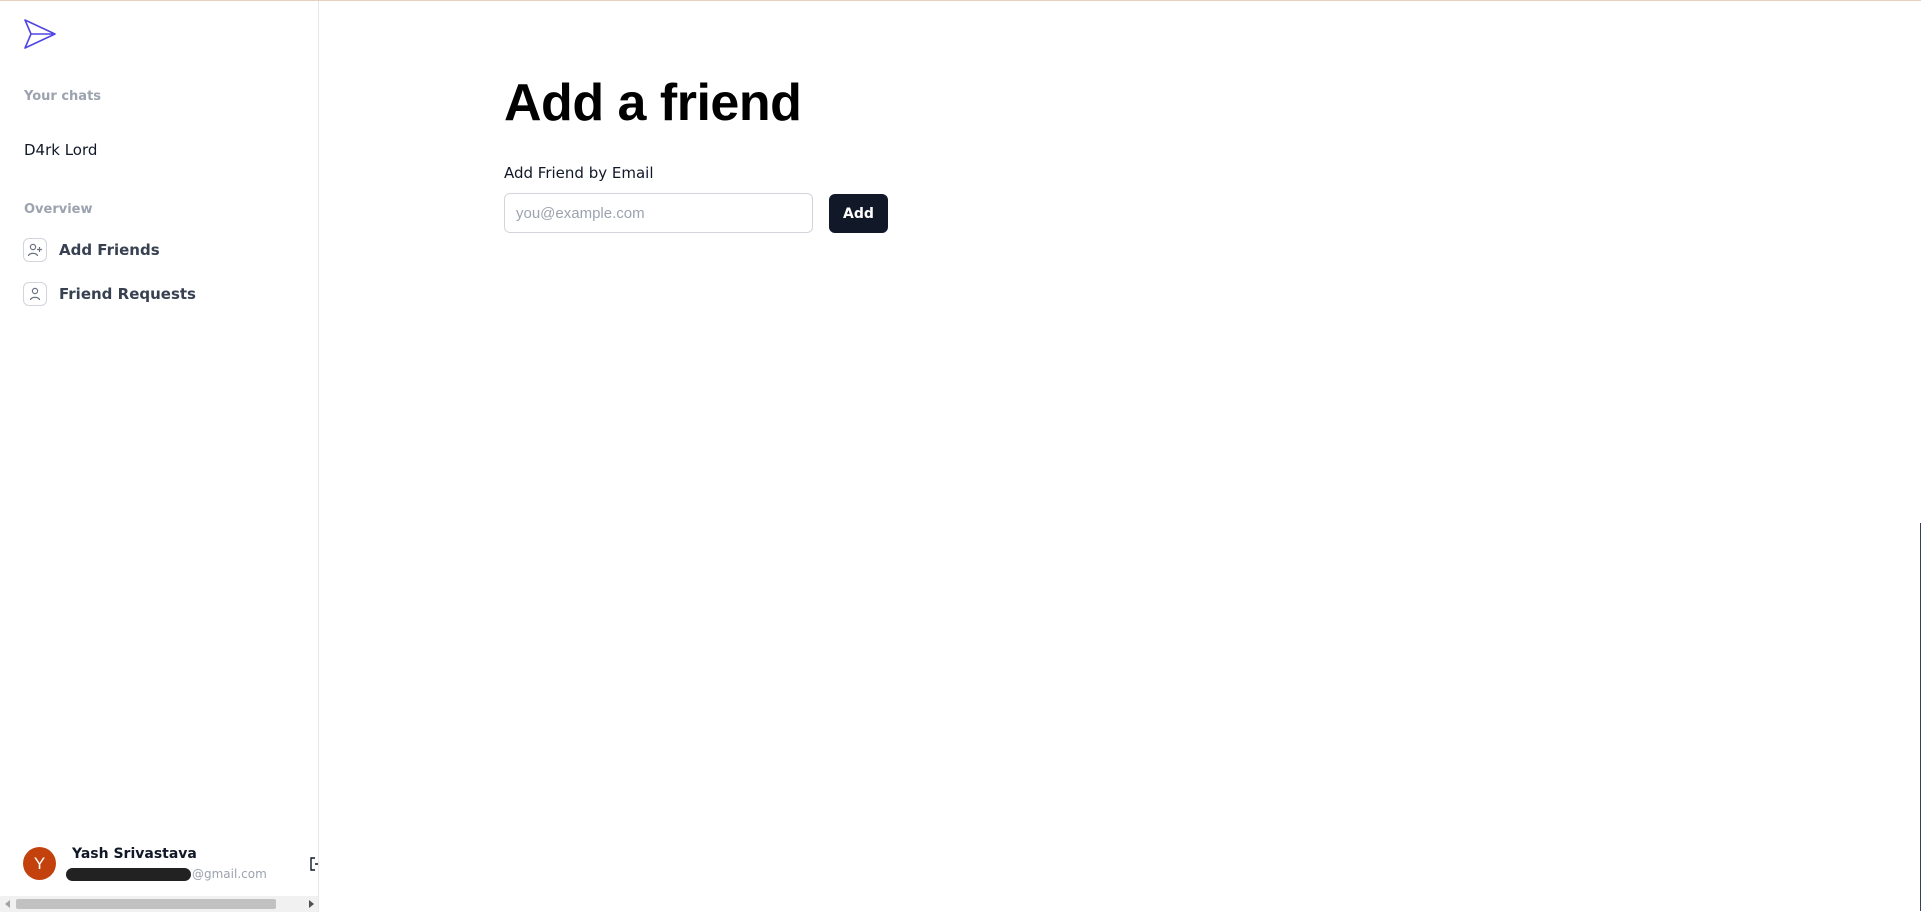 Image resolution: width=1921 pixels, height=912 pixels. Describe the element at coordinates (58, 209) in the screenshot. I see `overview-heading: Overview` at that location.